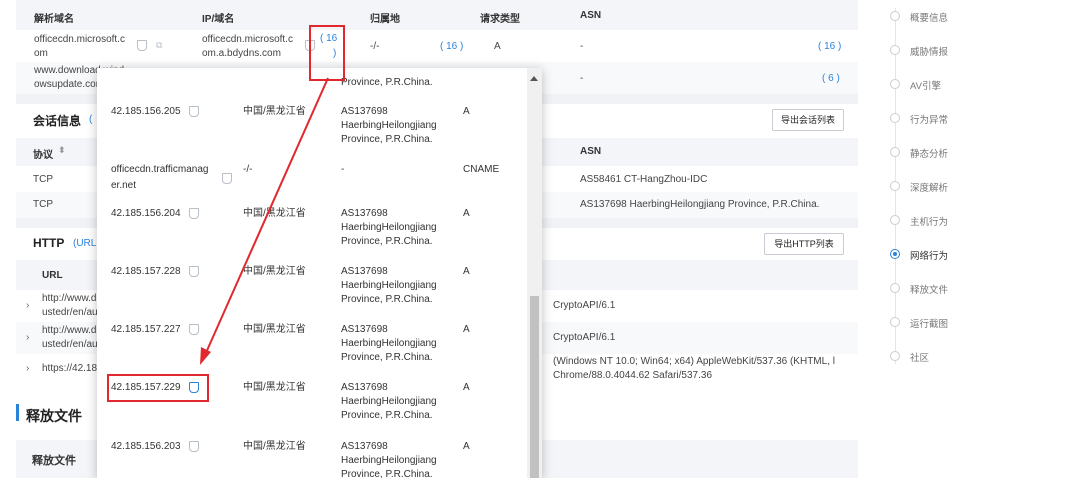 The image size is (1080, 478). What do you see at coordinates (925, 86) in the screenshot?
I see `sidebar-item-label: AV引擎` at bounding box center [925, 86].